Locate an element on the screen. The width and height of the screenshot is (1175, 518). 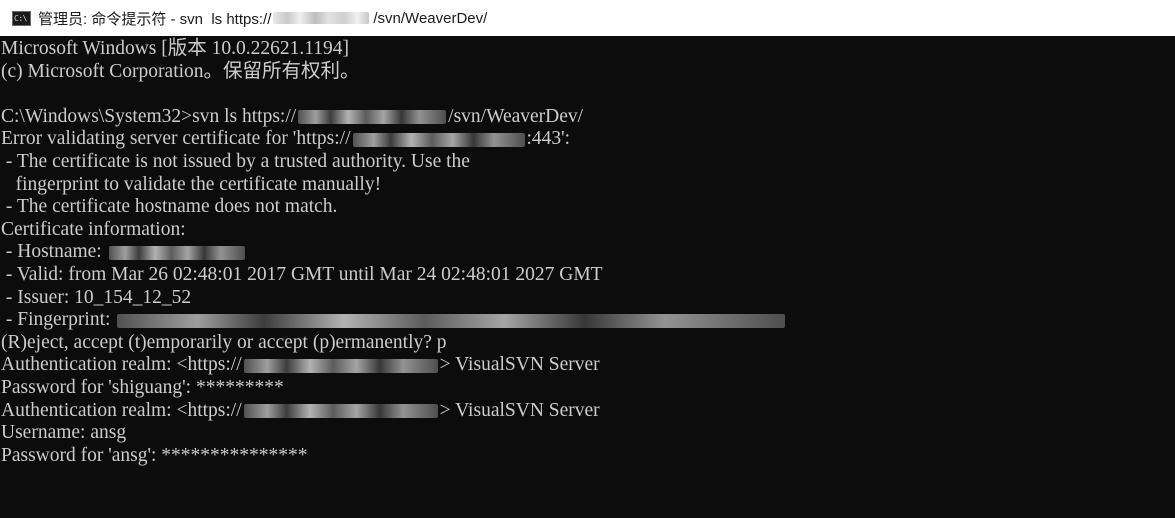
console-line: Username: ansg is located at coordinates (64, 433).